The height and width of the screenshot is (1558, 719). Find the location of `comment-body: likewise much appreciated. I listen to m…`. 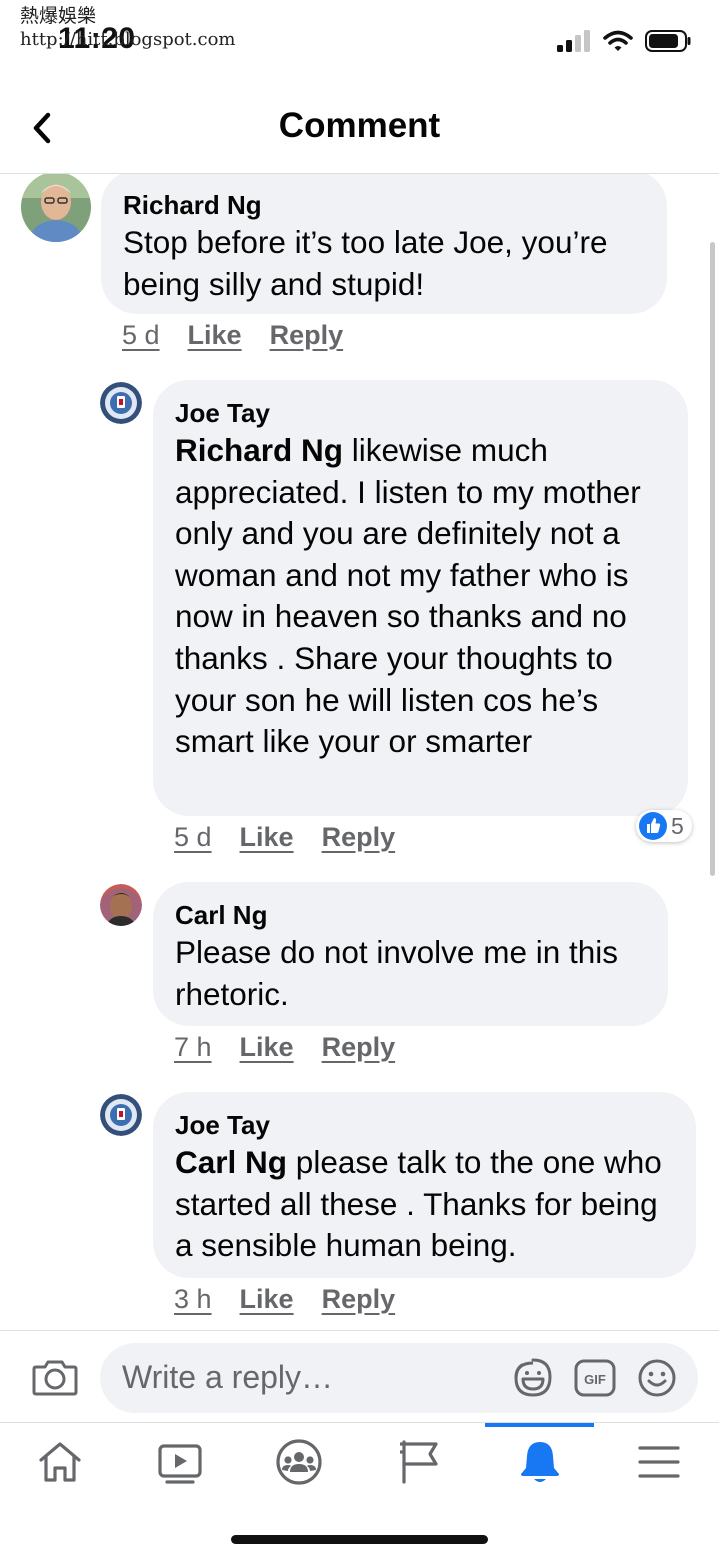

comment-body: likewise much appreciated. I listen to m… is located at coordinates (408, 596).